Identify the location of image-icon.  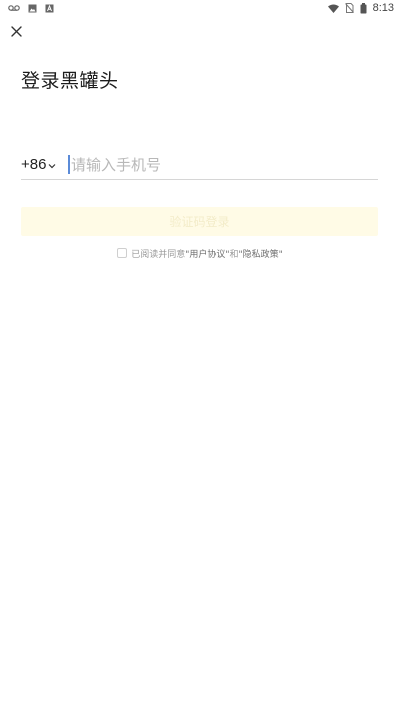
(32, 8).